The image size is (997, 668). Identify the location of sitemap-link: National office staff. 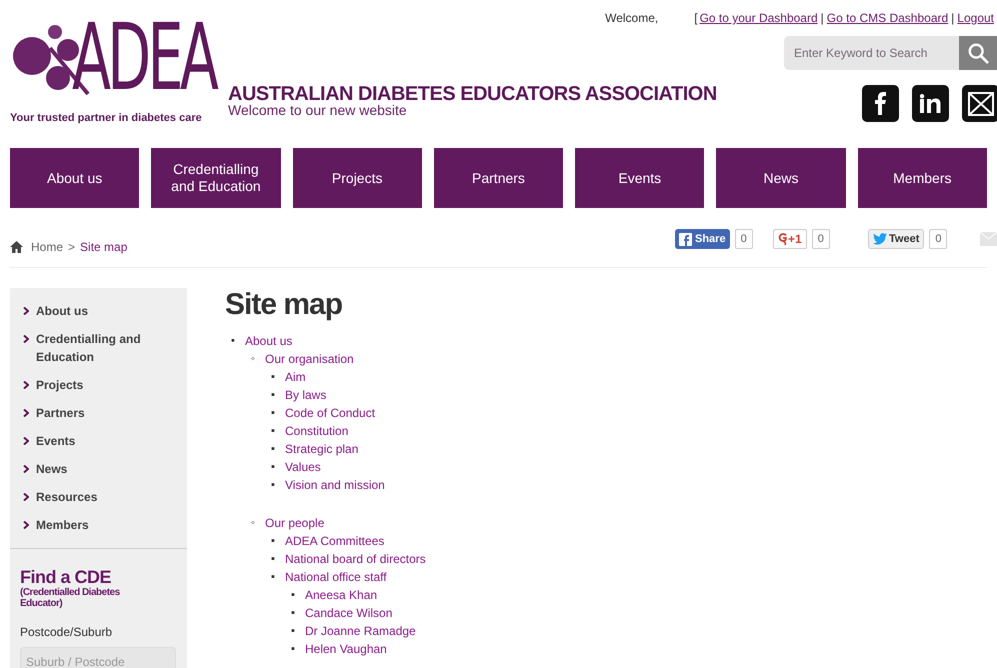
(336, 577).